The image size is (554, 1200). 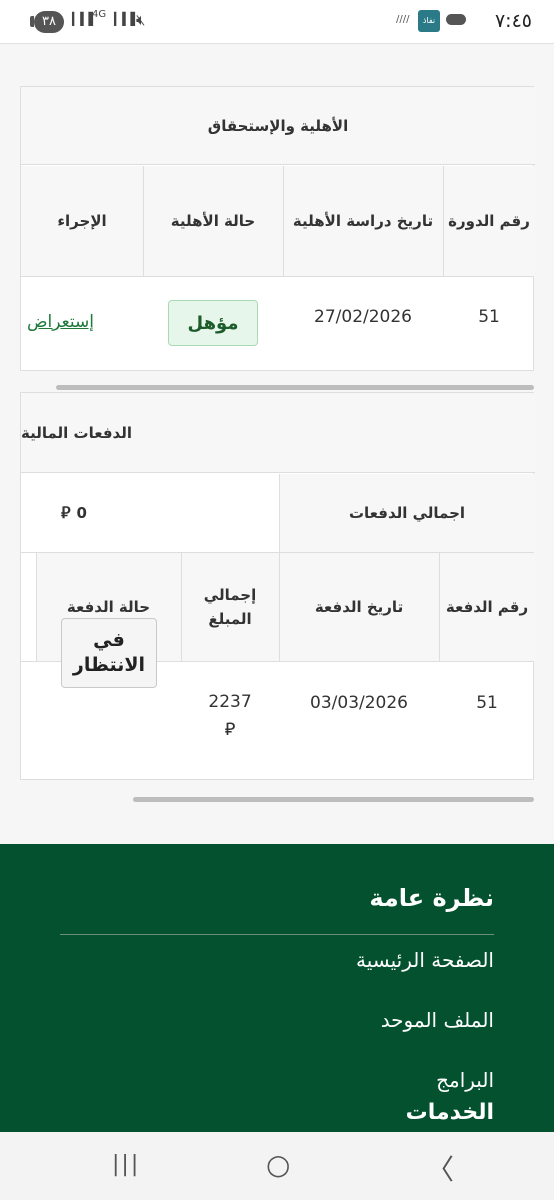 What do you see at coordinates (437, 1020) in the screenshot?
I see `footer-link-unified-profile: الملف الموحد` at bounding box center [437, 1020].